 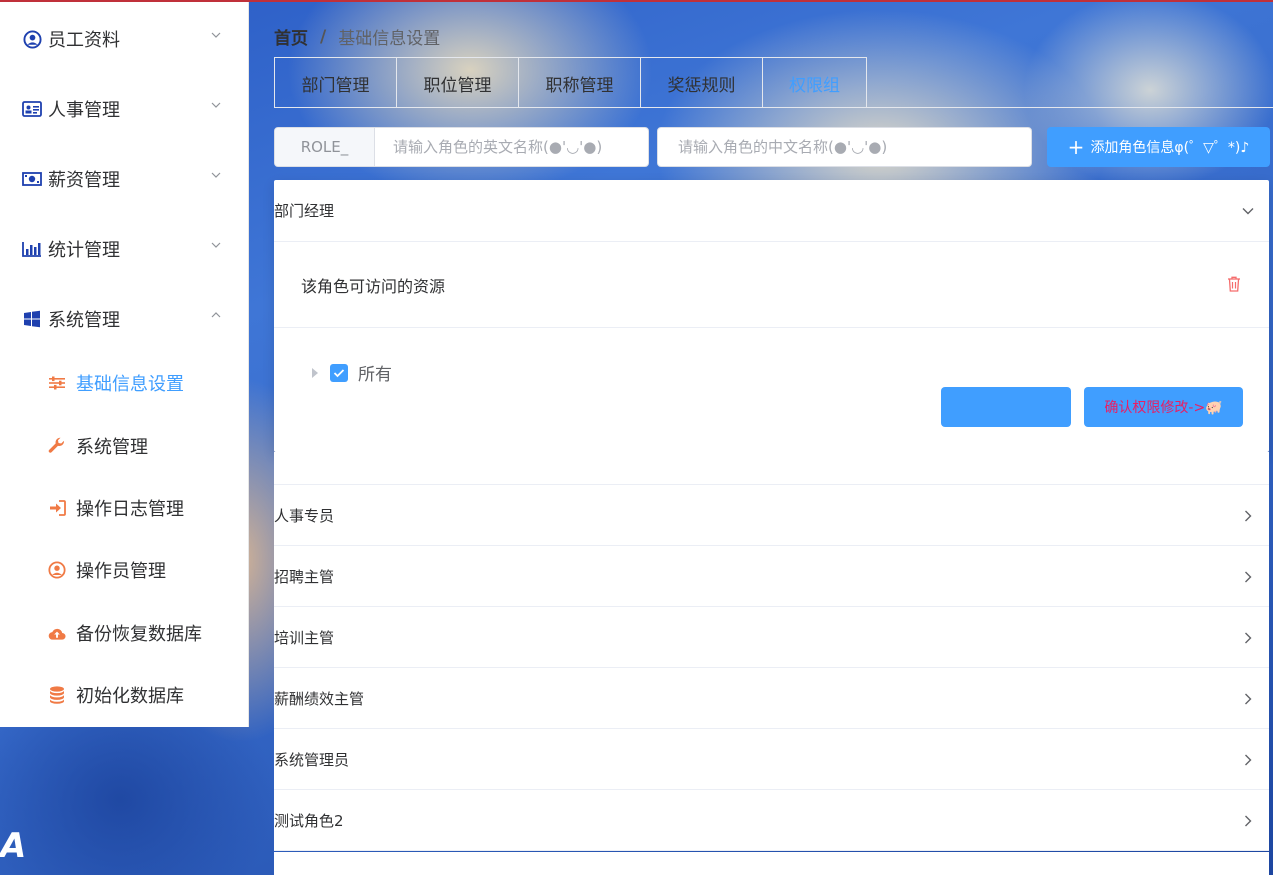 What do you see at coordinates (1163, 407) in the screenshot?
I see `confirm-permission-button: 确认权限修改->🐖` at bounding box center [1163, 407].